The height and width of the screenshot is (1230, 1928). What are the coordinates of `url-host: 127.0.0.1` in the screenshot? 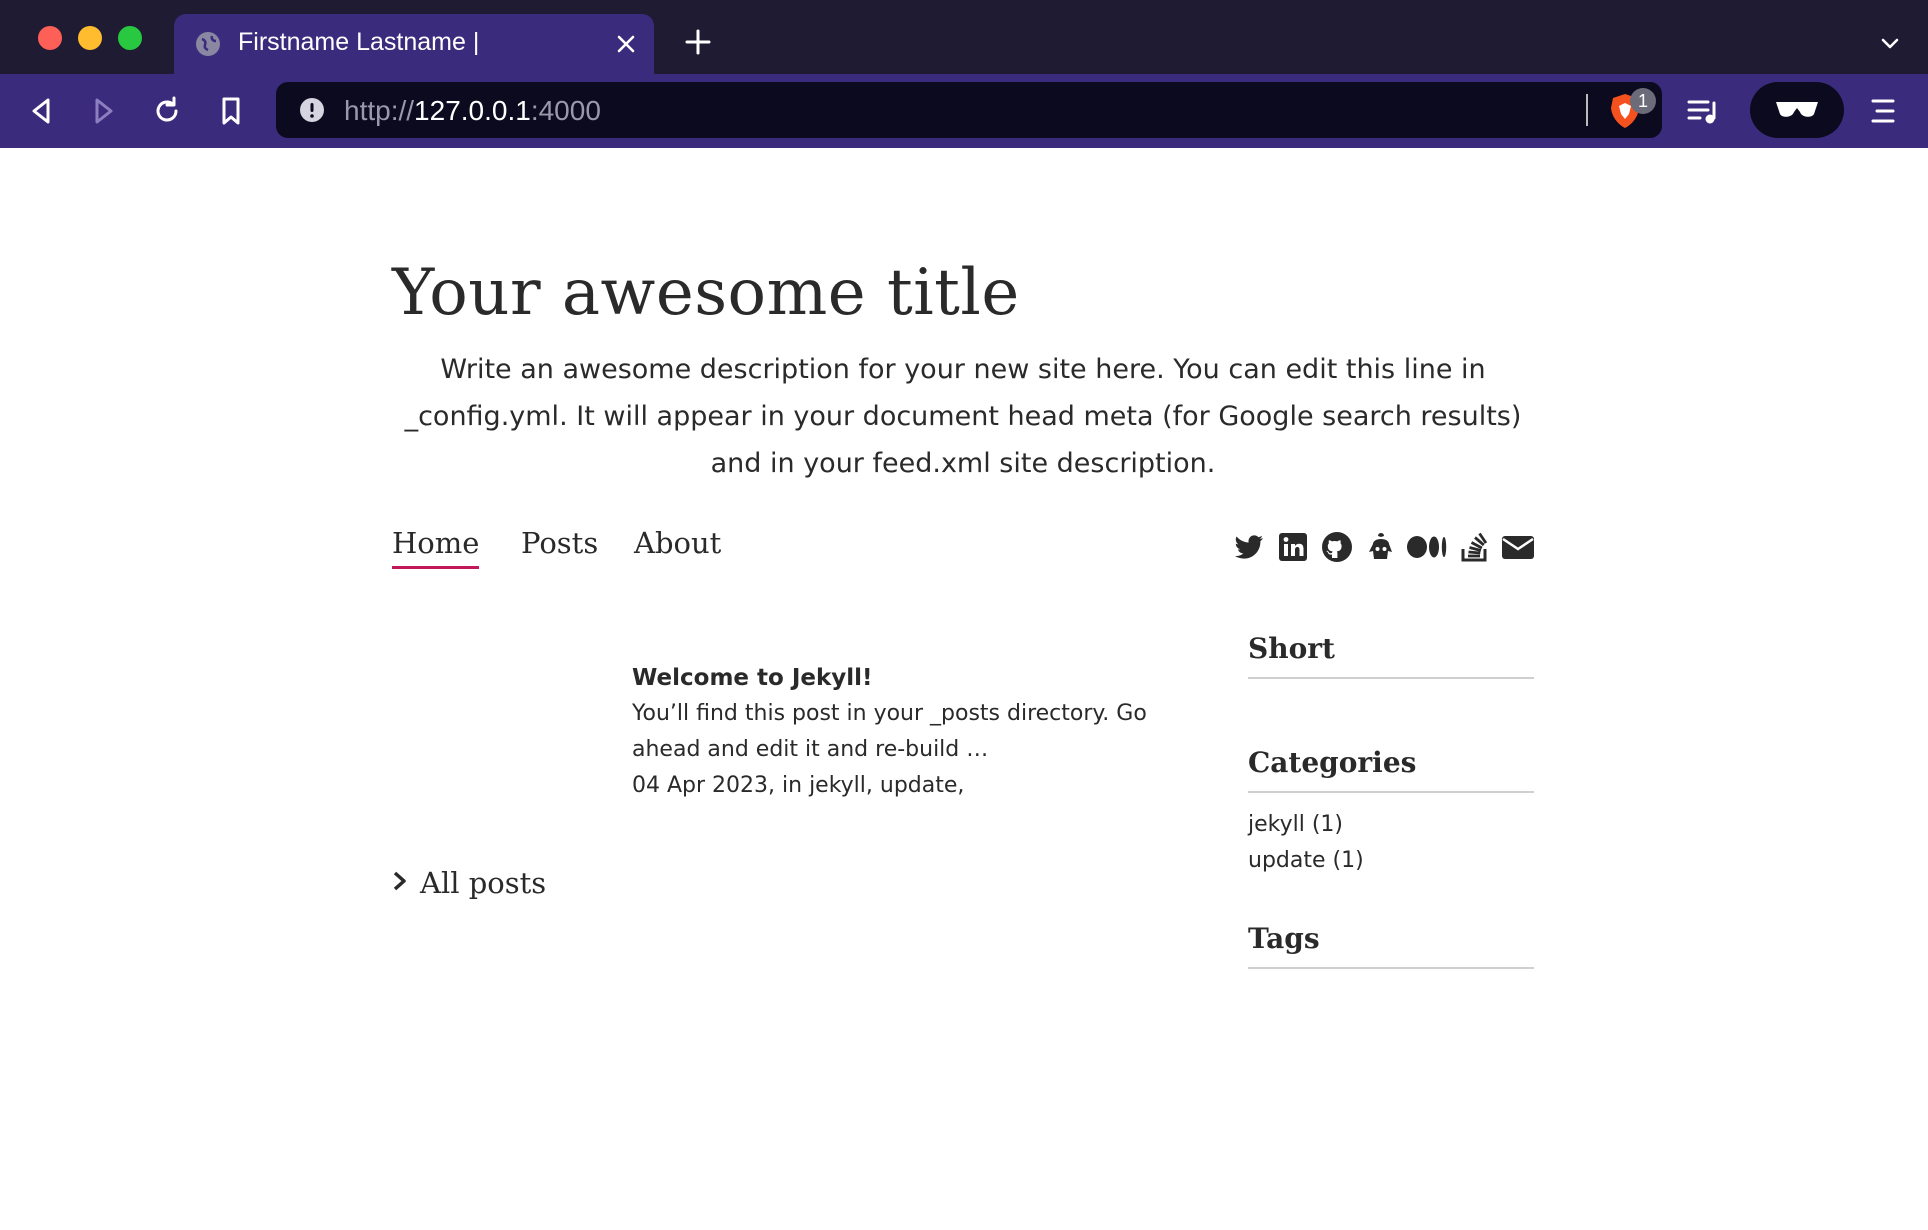 It's located at (472, 110).